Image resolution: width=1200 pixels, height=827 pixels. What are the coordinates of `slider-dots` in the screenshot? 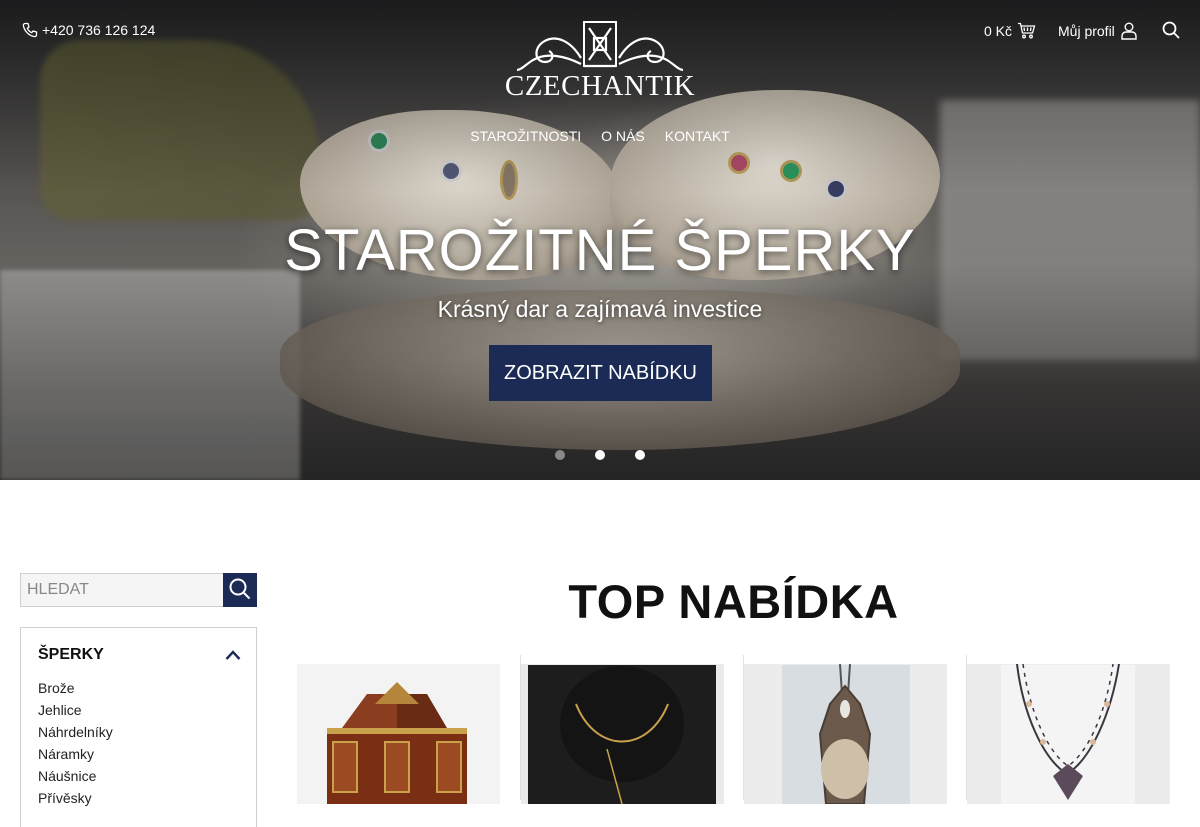 It's located at (600, 455).